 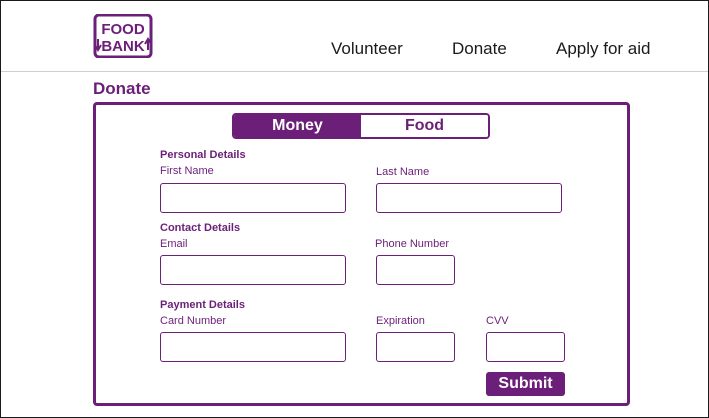 I want to click on expiration-field, so click(x=415, y=347).